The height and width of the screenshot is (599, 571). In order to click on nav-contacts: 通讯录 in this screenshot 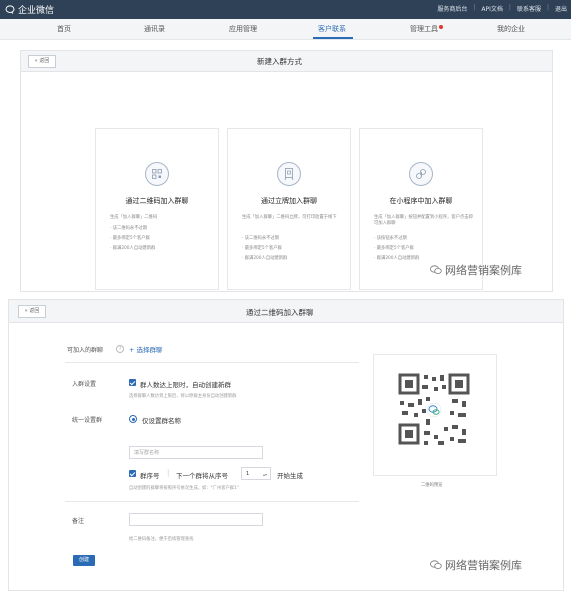, I will do `click(154, 29)`.